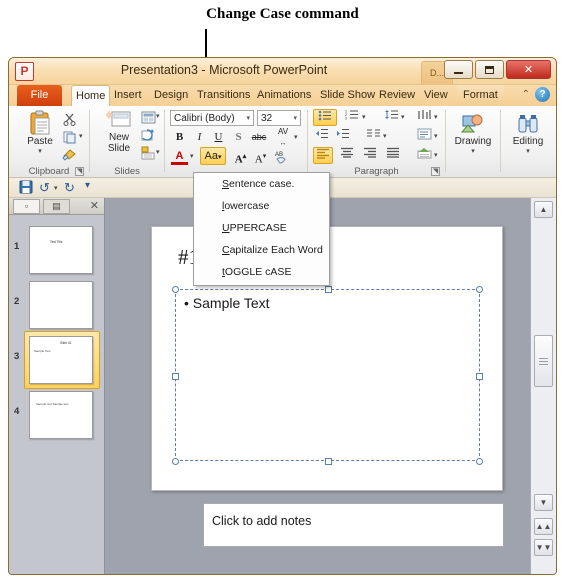 This screenshot has width=565, height=584. I want to click on close-button: ✕, so click(528, 69).